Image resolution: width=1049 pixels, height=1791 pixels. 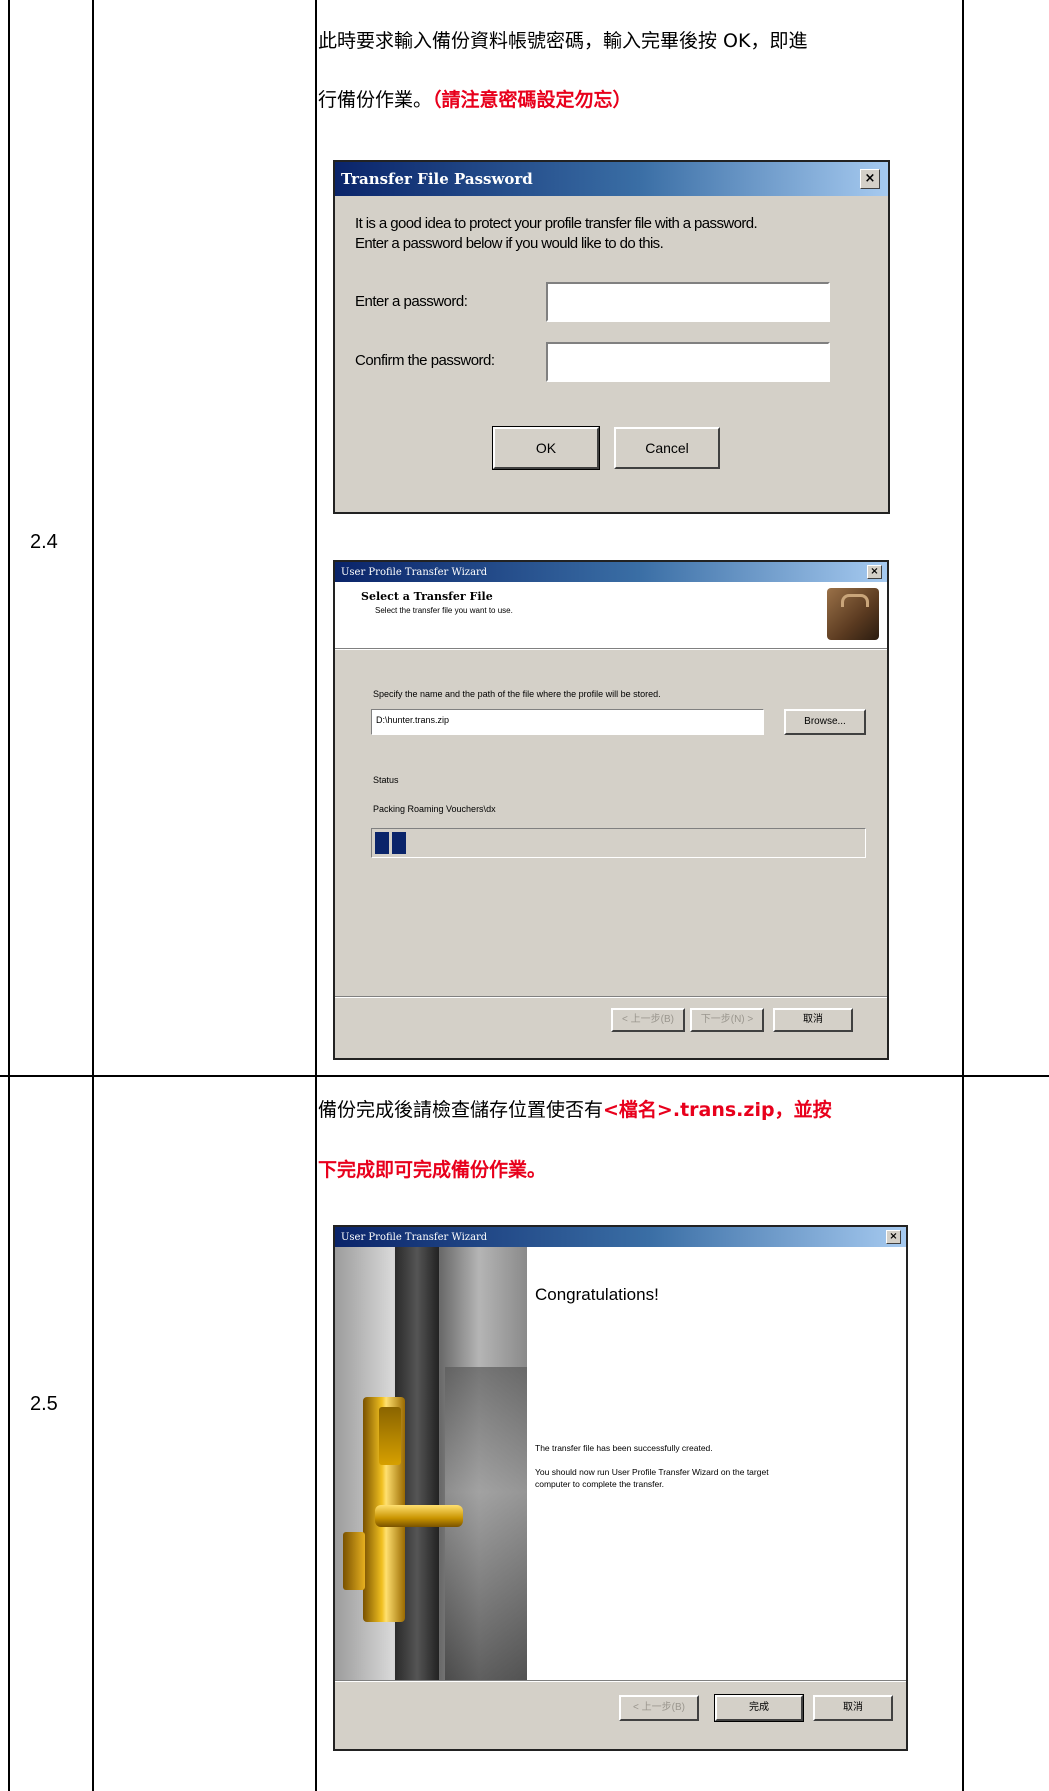 What do you see at coordinates (893, 1237) in the screenshot?
I see `completion-close-button: ×` at bounding box center [893, 1237].